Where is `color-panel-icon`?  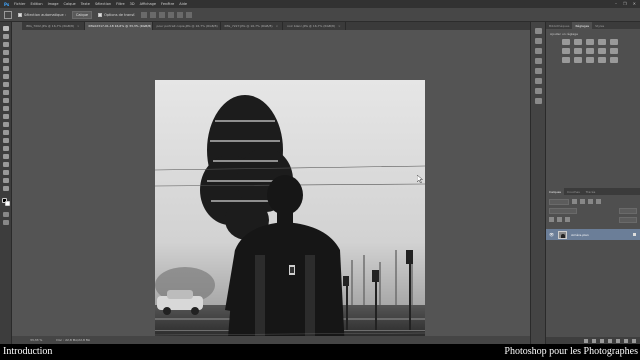 color-panel-icon is located at coordinates (538, 71).